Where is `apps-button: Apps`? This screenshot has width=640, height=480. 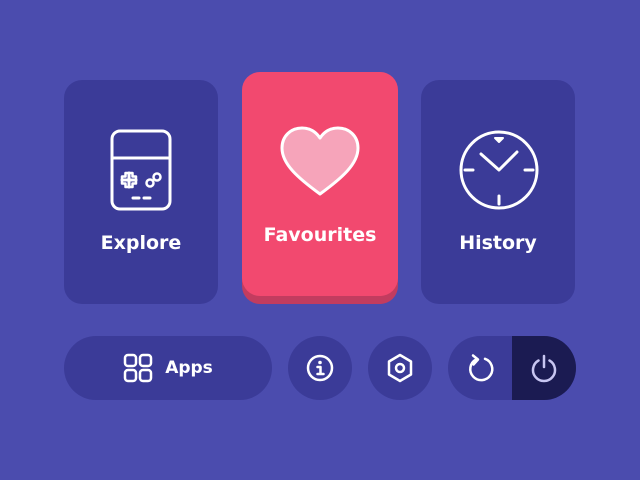 apps-button: Apps is located at coordinates (168, 368).